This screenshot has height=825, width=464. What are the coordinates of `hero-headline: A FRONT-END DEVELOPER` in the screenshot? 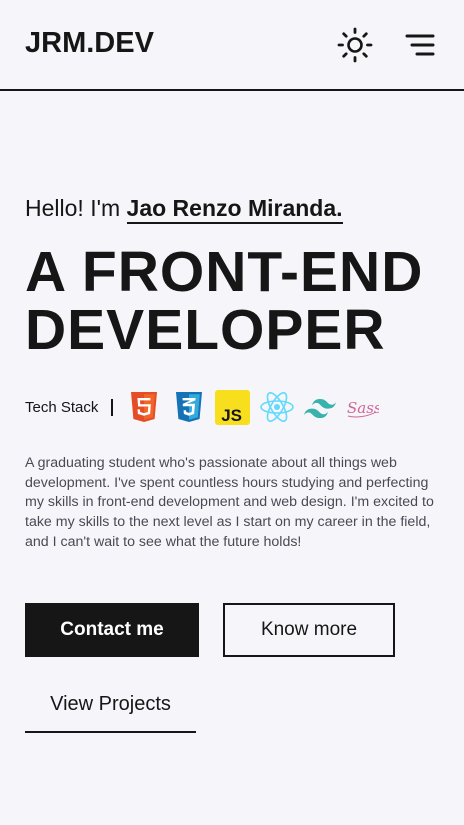 It's located at (224, 301).